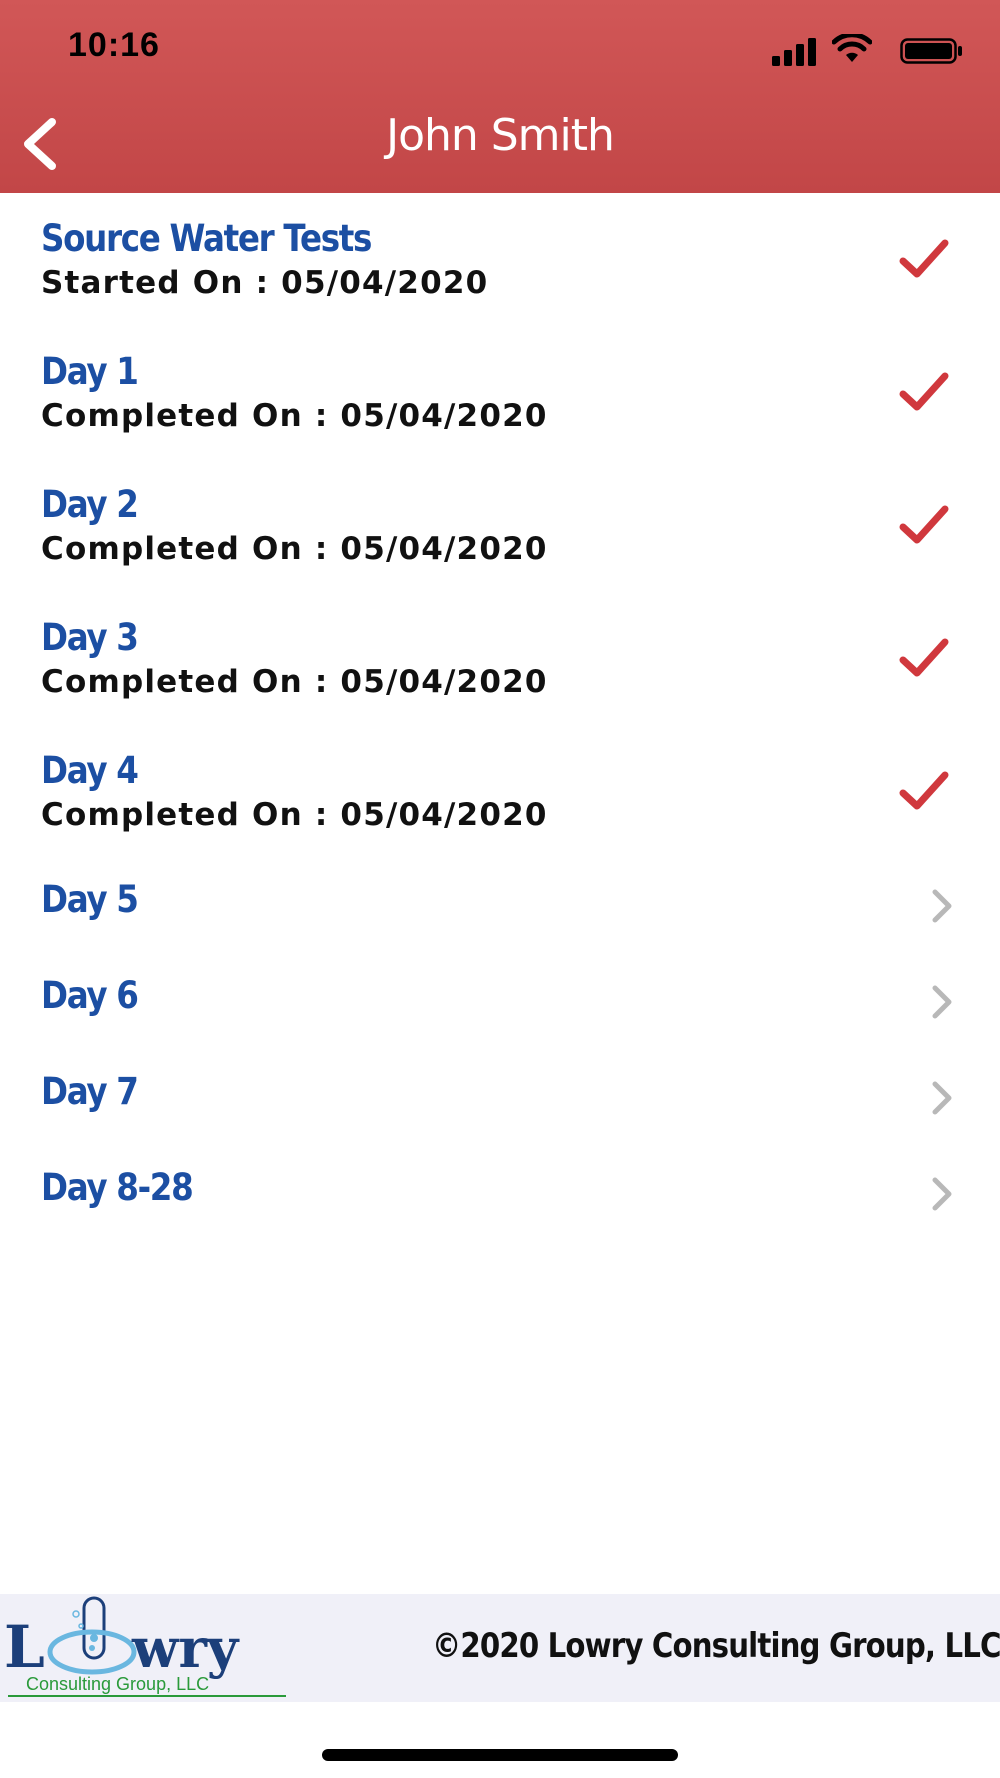  Describe the element at coordinates (500, 135) in the screenshot. I see `page-title: John Smith` at that location.